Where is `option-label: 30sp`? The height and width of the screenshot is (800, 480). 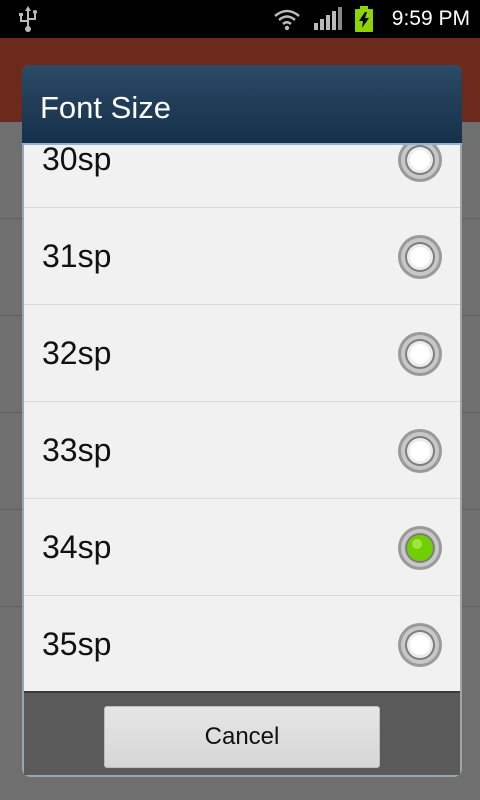
option-label: 30sp is located at coordinates (77, 161).